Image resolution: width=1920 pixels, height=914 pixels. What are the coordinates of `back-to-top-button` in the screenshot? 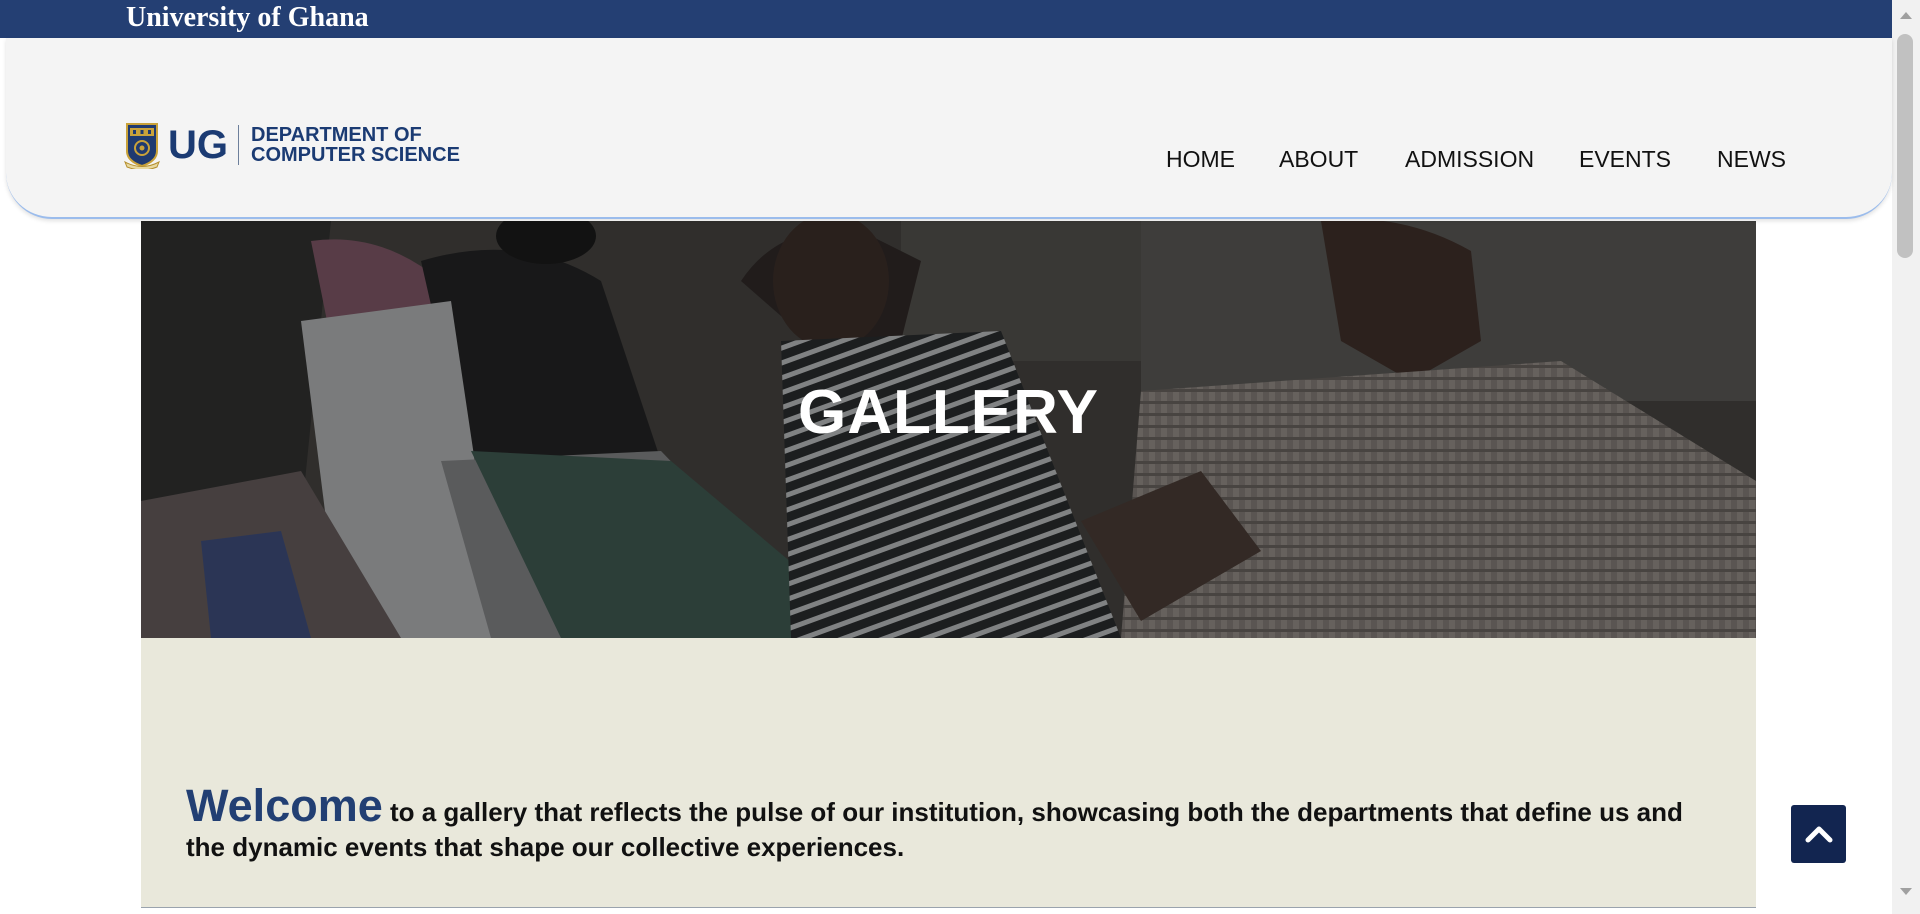 It's located at (1818, 834).